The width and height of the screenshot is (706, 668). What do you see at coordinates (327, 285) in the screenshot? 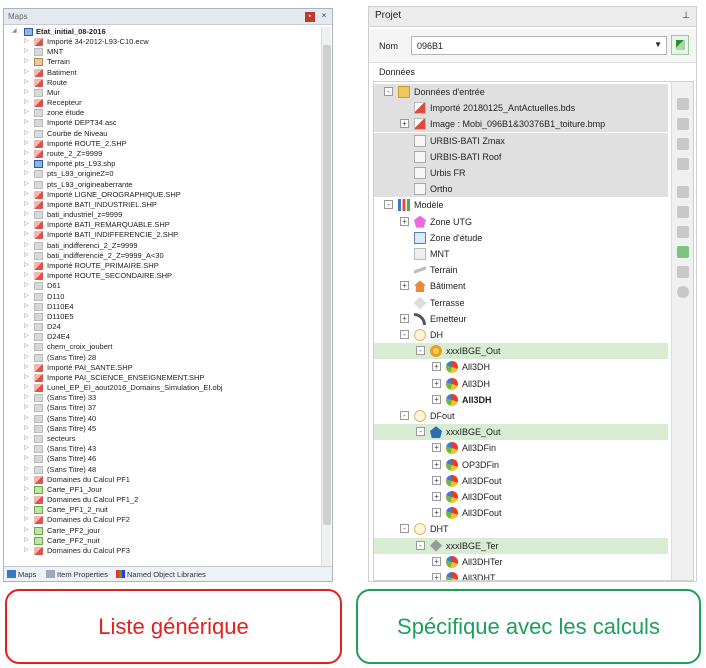
I see `scrollbar-thumb` at bounding box center [327, 285].